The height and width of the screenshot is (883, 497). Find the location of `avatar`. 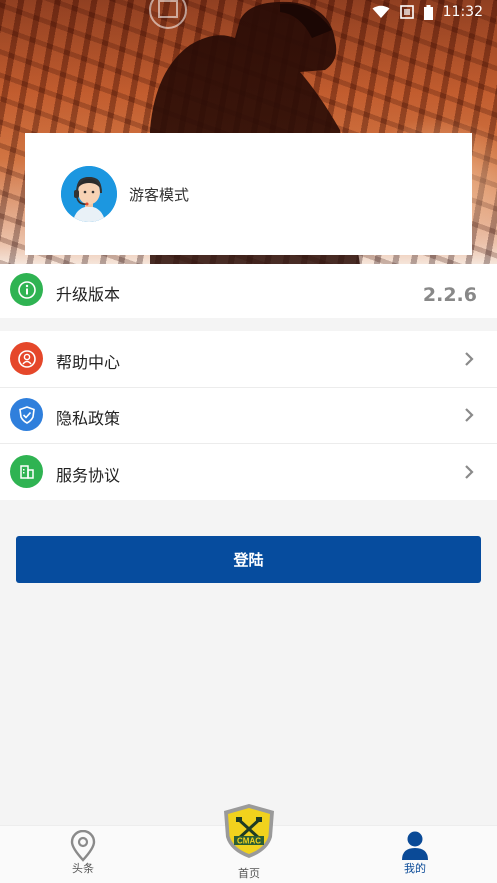

avatar is located at coordinates (89, 194).